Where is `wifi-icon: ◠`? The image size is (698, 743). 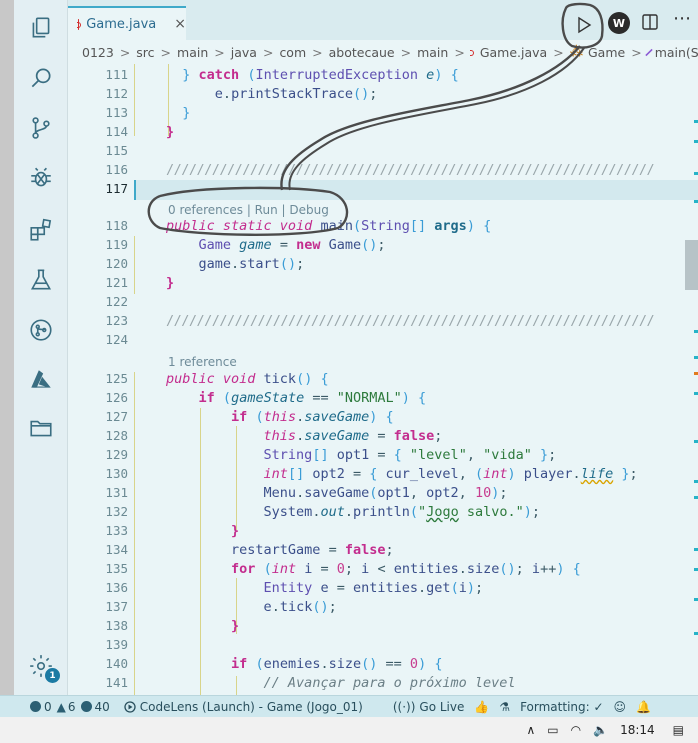
wifi-icon: ◠ is located at coordinates (576, 730).